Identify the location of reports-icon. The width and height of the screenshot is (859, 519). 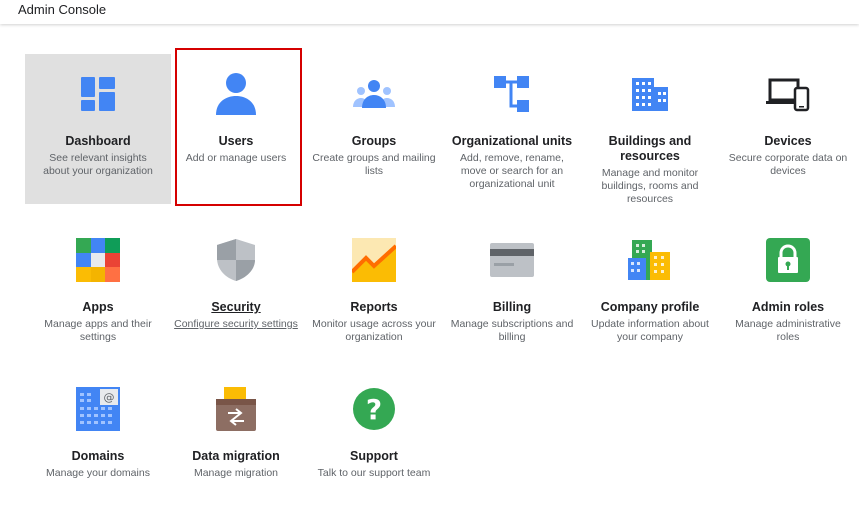
(374, 260).